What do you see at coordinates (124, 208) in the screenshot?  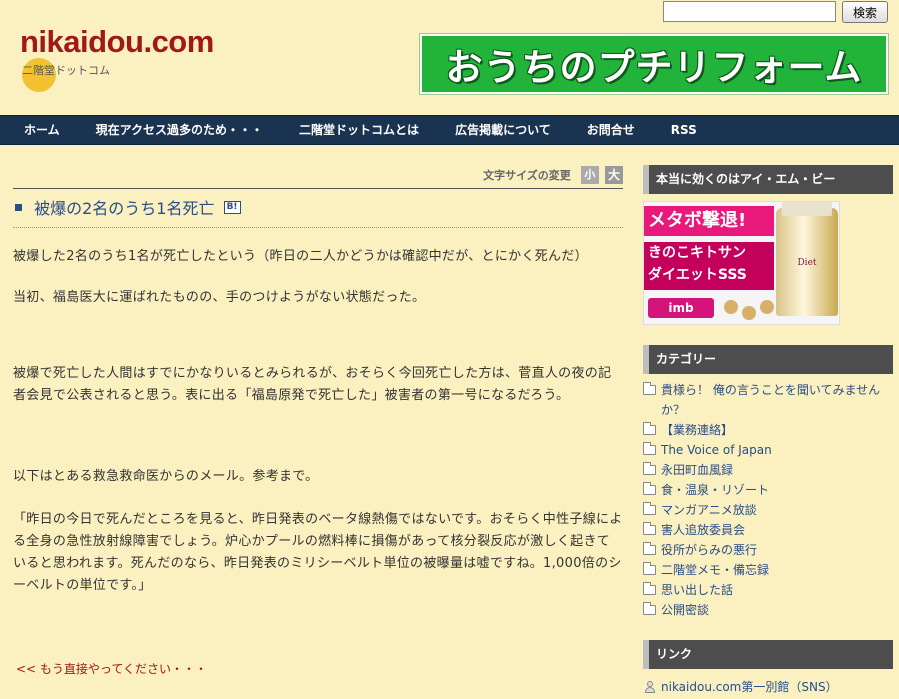 I see `post-title-text: 被爆の2名のうち1名死亡` at bounding box center [124, 208].